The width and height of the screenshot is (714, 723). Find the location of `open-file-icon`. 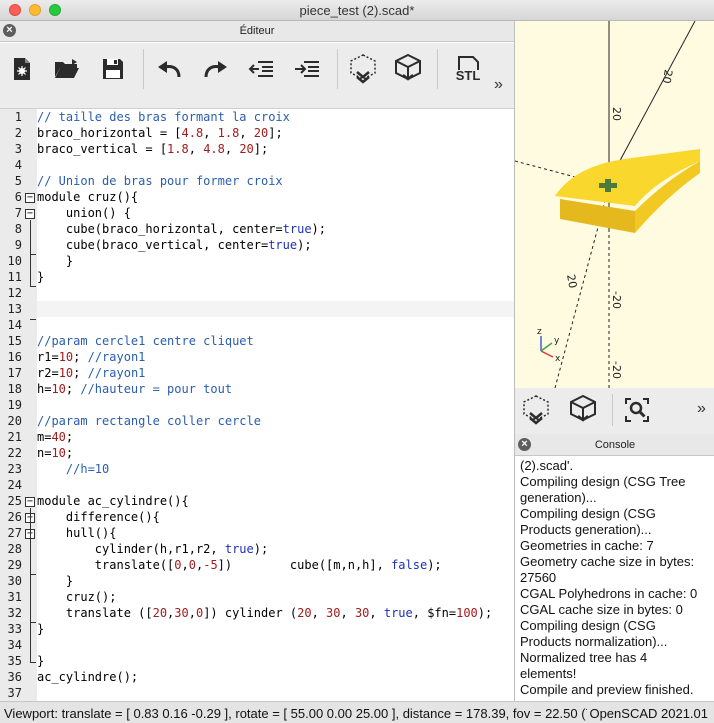

open-file-icon is located at coordinates (67, 69).